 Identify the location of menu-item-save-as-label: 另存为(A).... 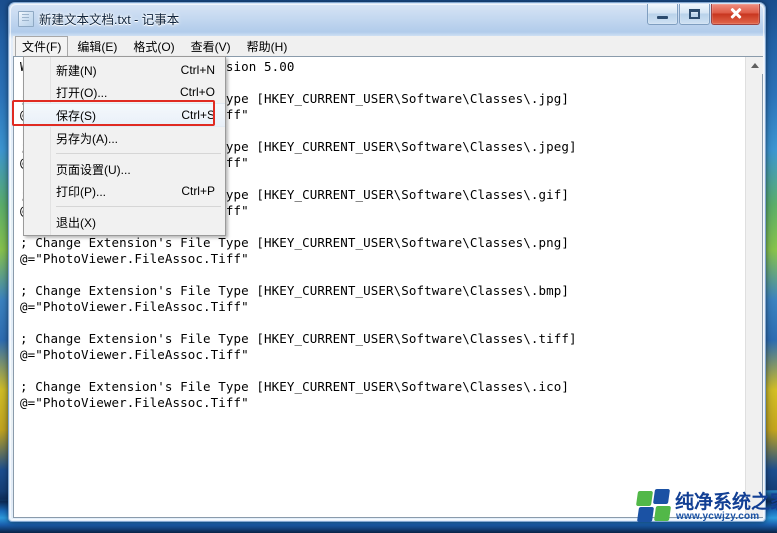
(87, 138).